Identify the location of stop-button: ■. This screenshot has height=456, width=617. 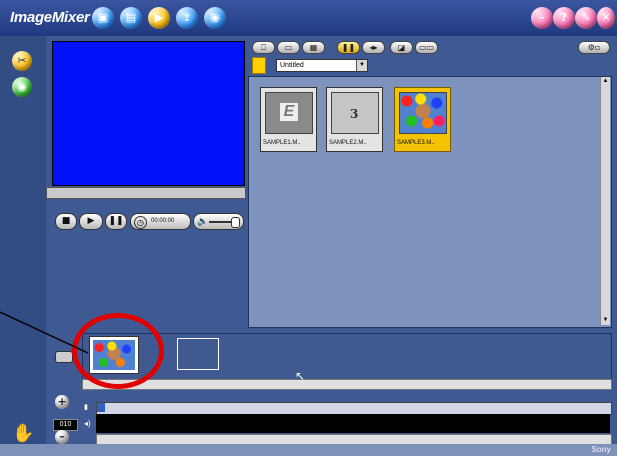
(66, 221).